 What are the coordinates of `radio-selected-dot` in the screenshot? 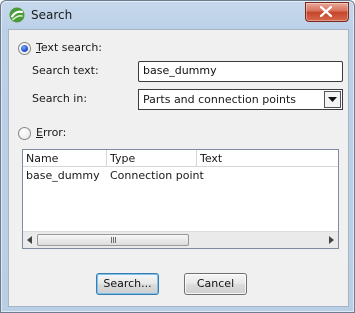 It's located at (24, 48).